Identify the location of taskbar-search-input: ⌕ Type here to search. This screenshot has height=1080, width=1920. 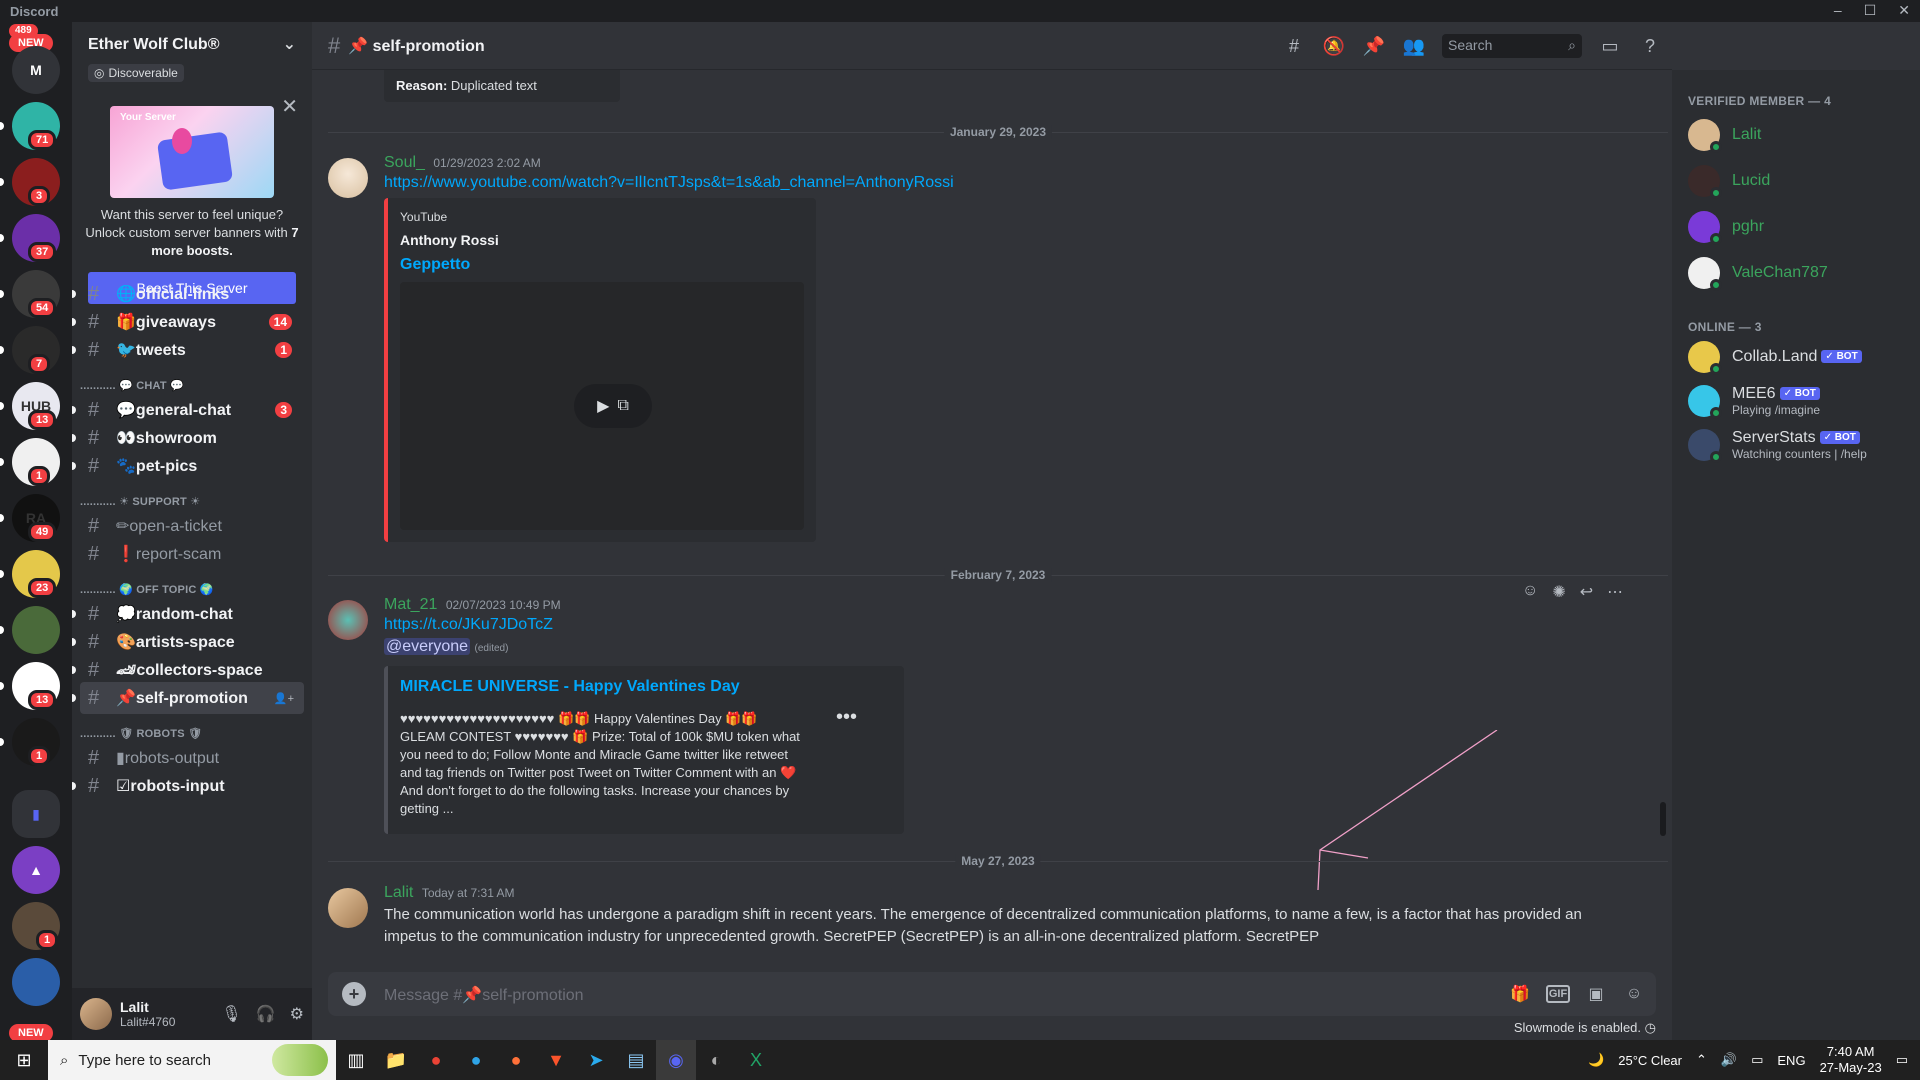
(192, 1060).